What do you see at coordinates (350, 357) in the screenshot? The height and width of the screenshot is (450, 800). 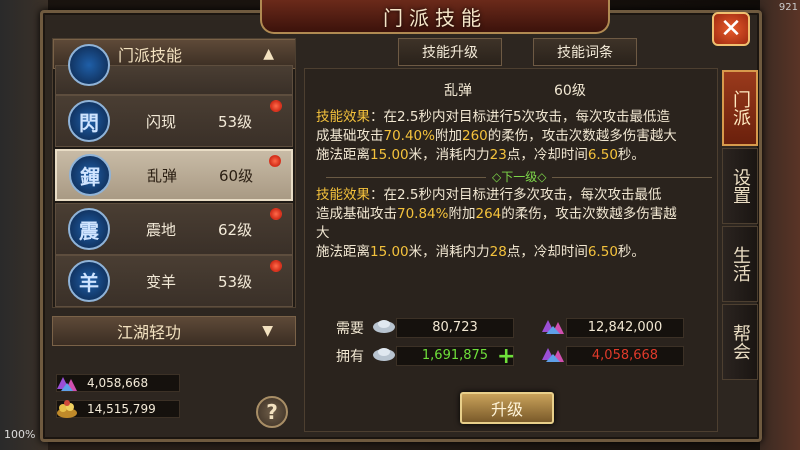 I see `have-label: 拥有` at bounding box center [350, 357].